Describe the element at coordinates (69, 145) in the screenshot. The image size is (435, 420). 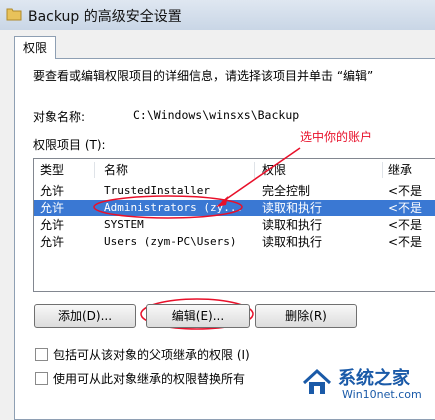
I see `permission-entries-label: 权限项目 (T):` at that location.